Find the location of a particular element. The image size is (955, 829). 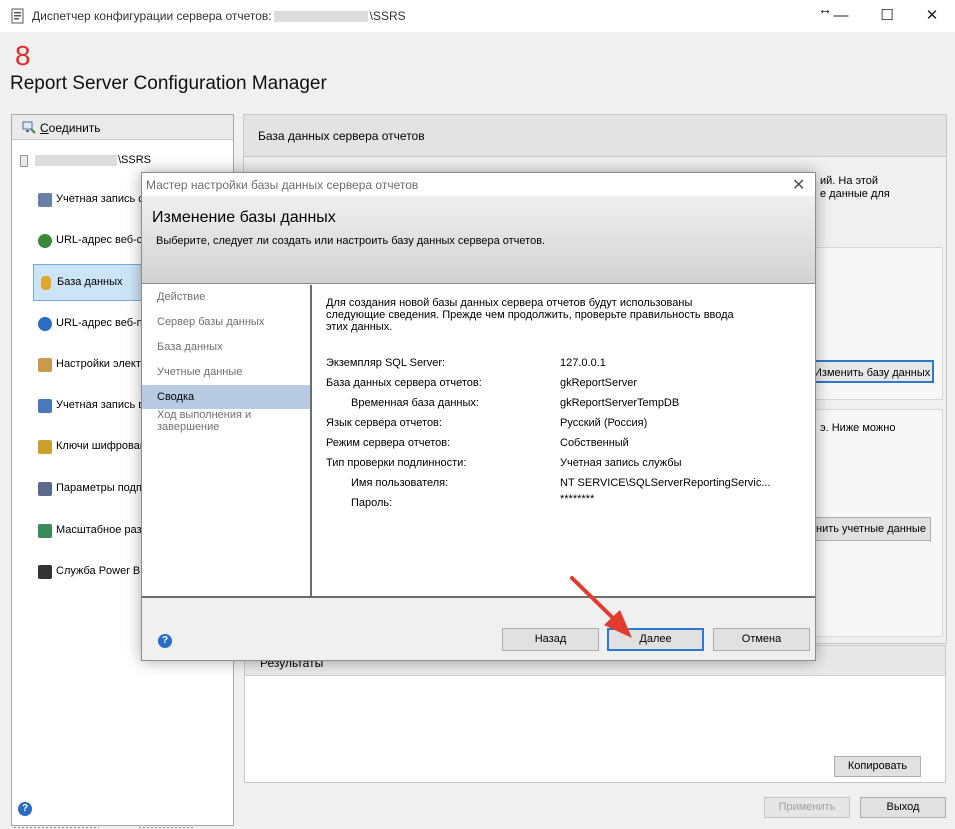

sidebar-item-label: Учетная запись в is located at coordinates (99, 405).